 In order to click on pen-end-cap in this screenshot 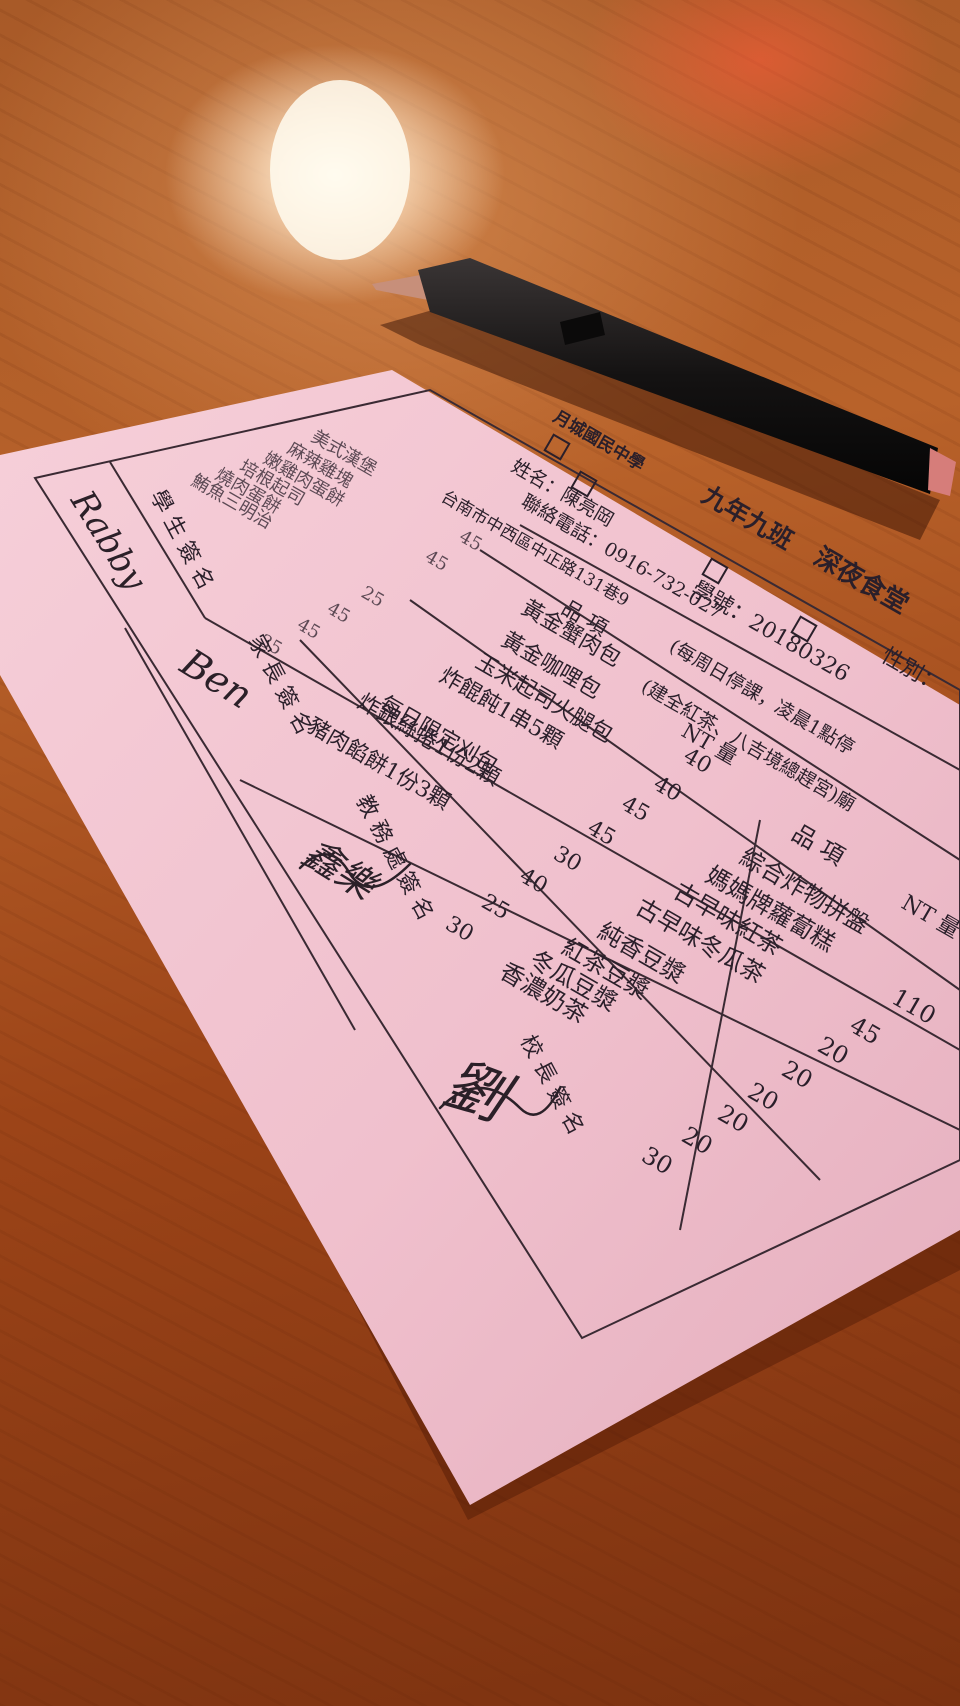, I will do `click(942, 472)`.